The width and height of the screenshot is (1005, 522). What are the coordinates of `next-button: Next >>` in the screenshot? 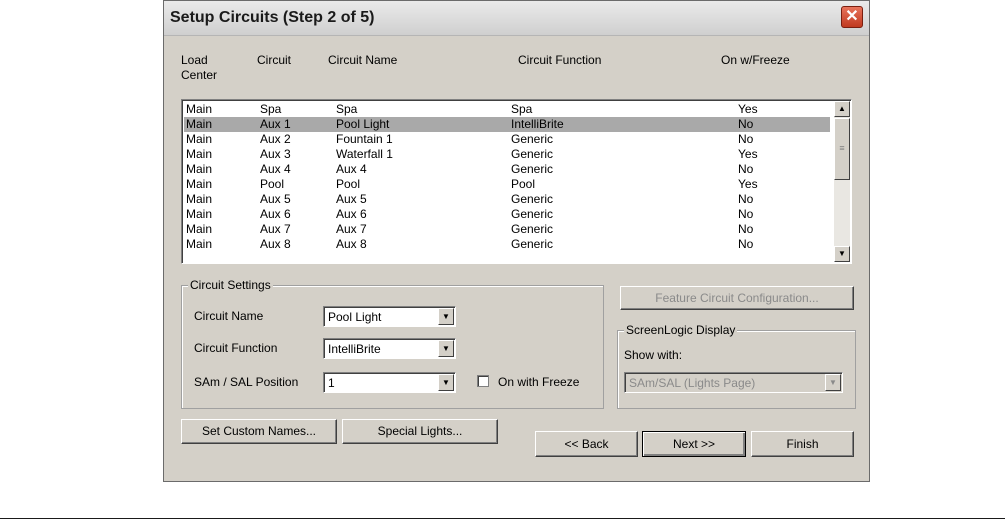 It's located at (694, 444).